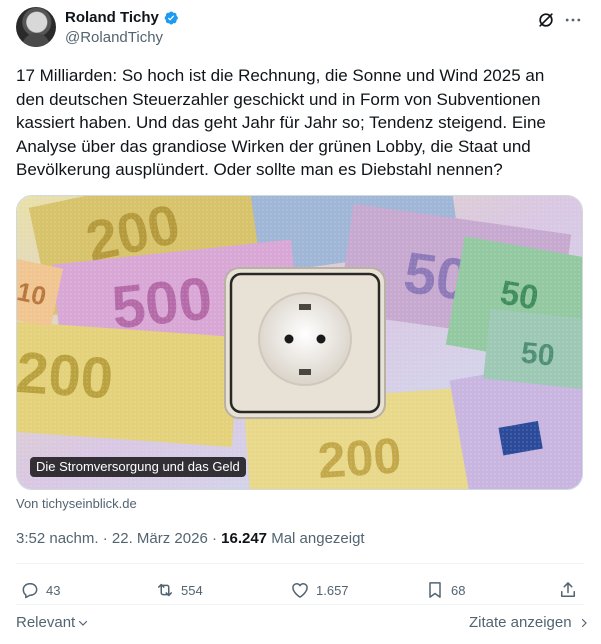  I want to click on like-button: 1.657, so click(319, 590).